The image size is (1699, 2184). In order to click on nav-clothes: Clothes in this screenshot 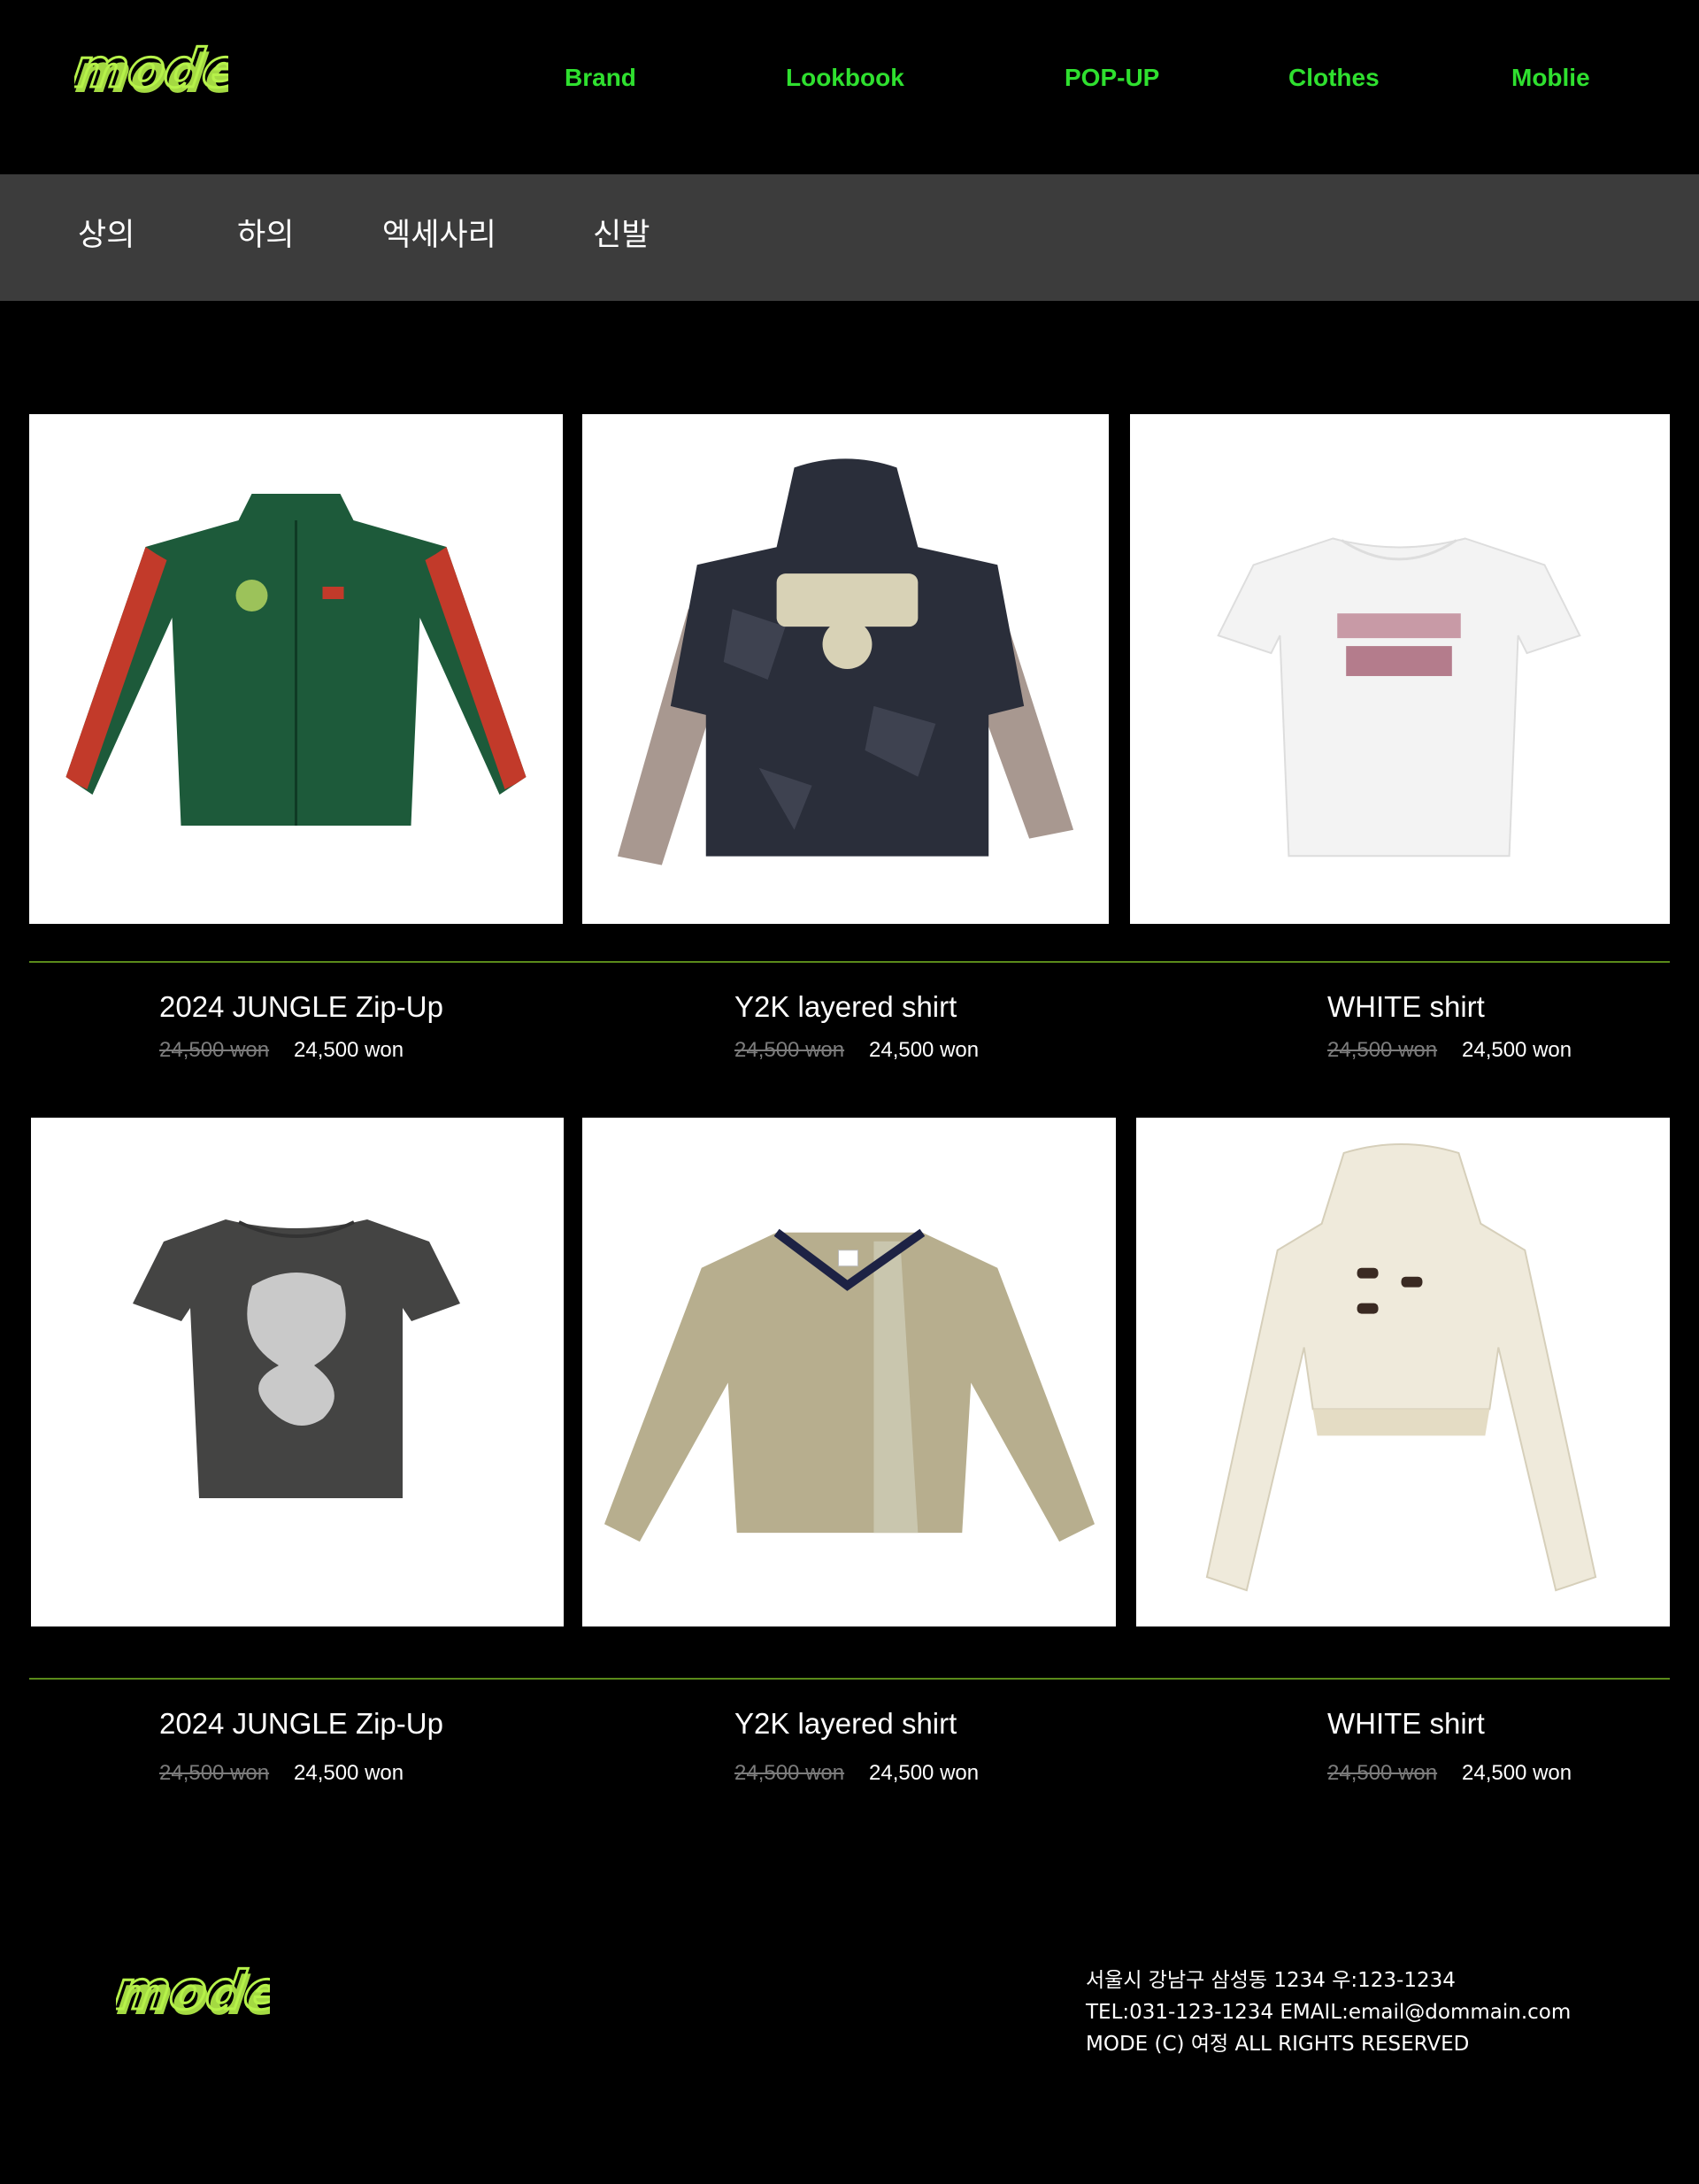, I will do `click(1334, 78)`.